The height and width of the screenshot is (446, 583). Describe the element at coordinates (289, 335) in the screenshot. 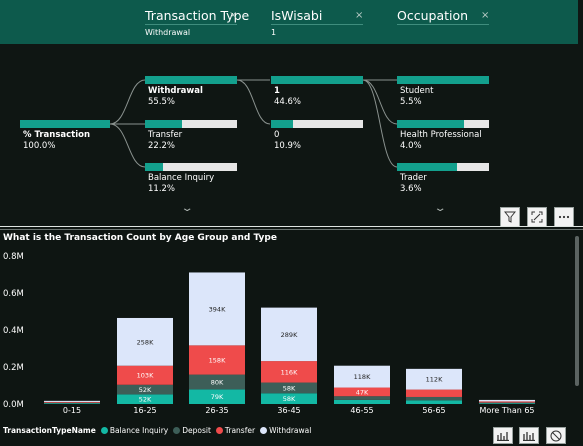

I see `data-label: 289K` at that location.